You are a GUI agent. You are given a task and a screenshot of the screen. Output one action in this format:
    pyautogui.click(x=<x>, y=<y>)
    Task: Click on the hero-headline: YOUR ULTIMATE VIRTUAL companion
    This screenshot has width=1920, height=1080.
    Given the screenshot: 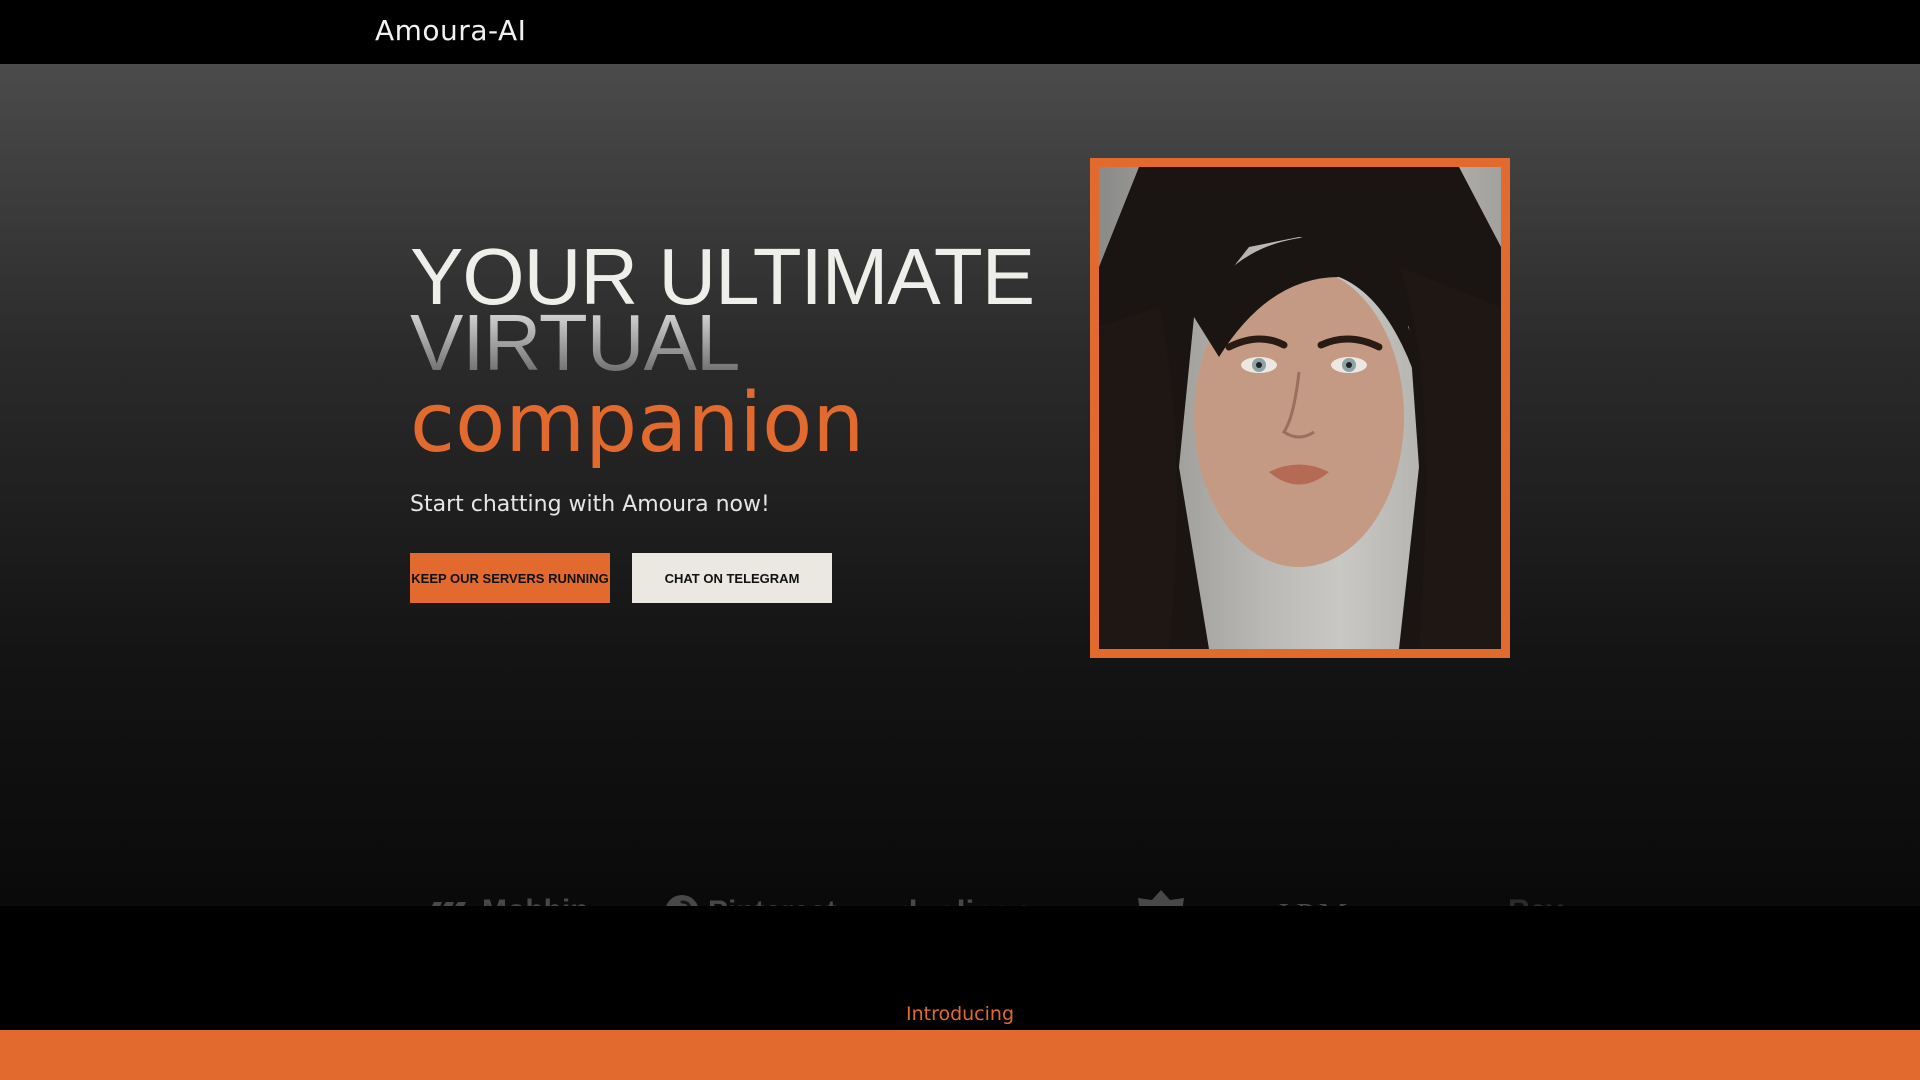 What is the action you would take?
    pyautogui.click(x=730, y=354)
    